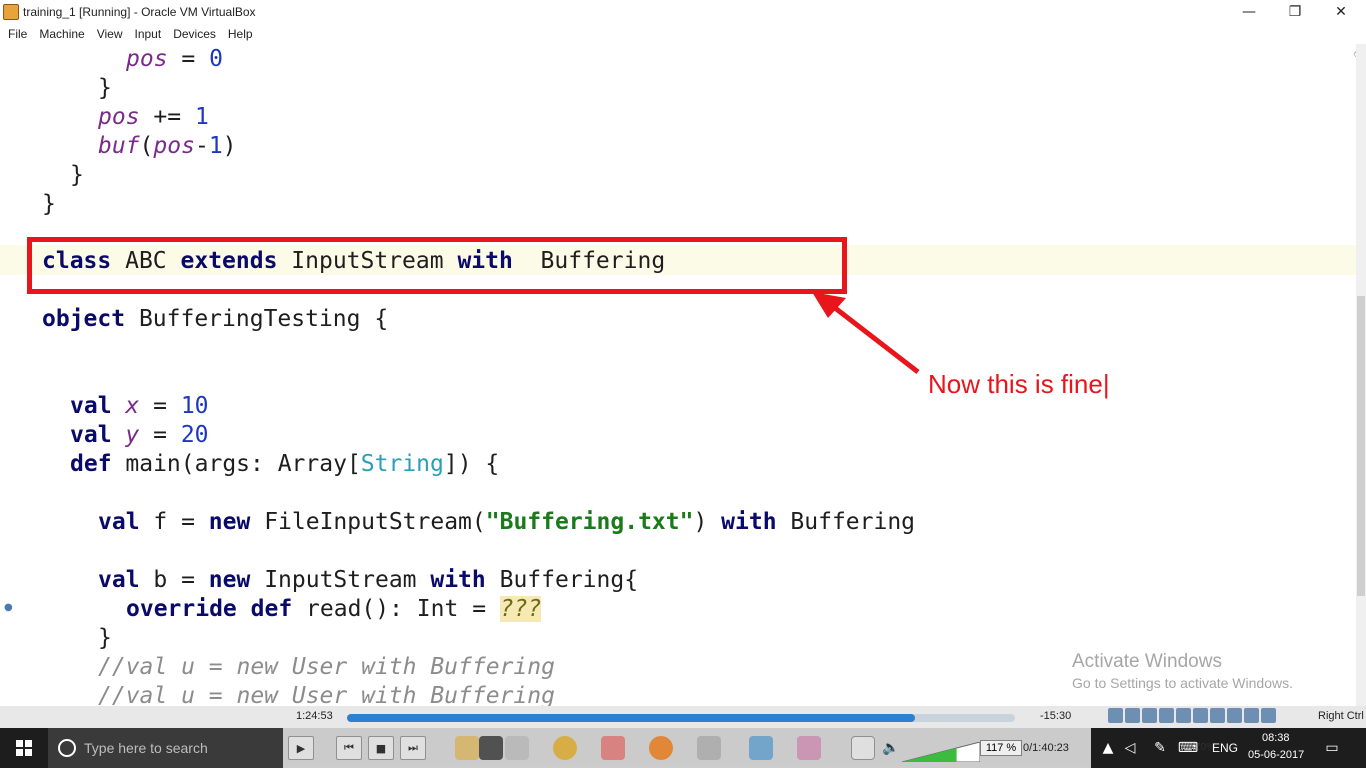 The image size is (1366, 768). What do you see at coordinates (146, 748) in the screenshot?
I see `search-placeholder: Type here to search` at bounding box center [146, 748].